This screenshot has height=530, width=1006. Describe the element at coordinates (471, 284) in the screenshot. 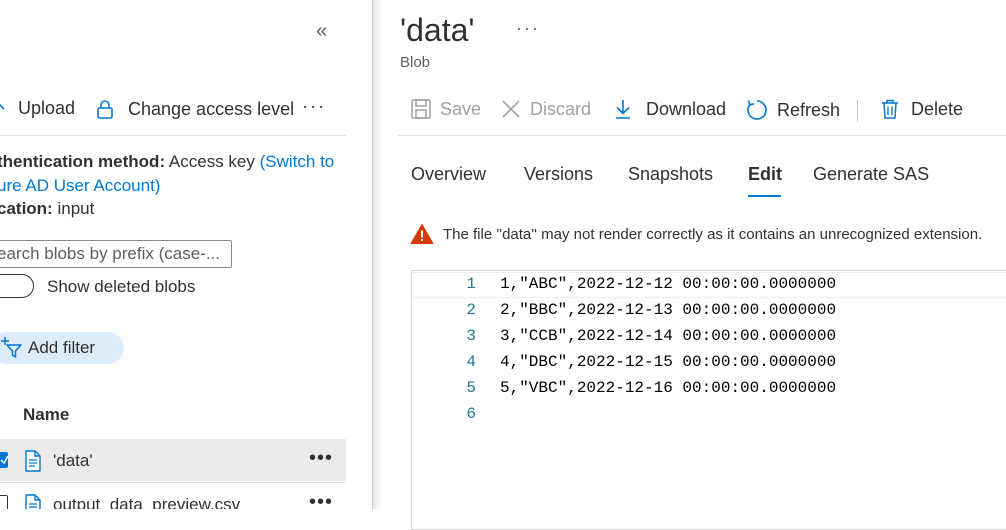

I see `line-number: 1` at that location.